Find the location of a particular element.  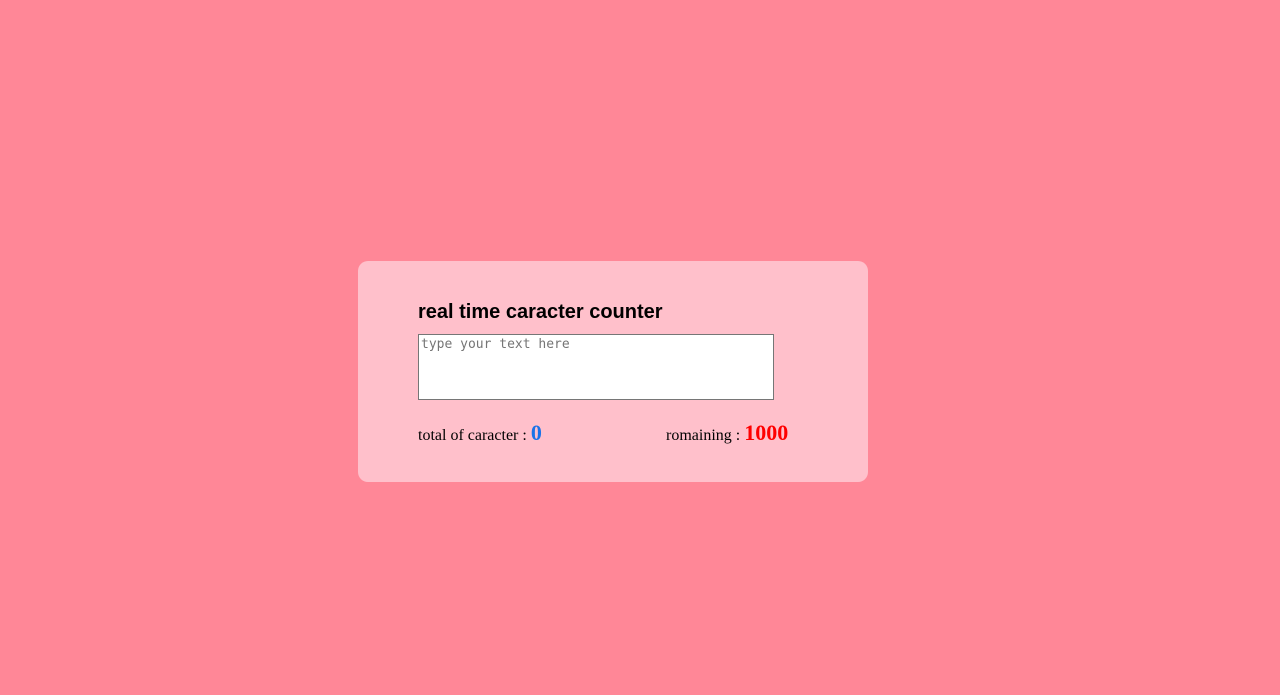

text-input is located at coordinates (596, 367).